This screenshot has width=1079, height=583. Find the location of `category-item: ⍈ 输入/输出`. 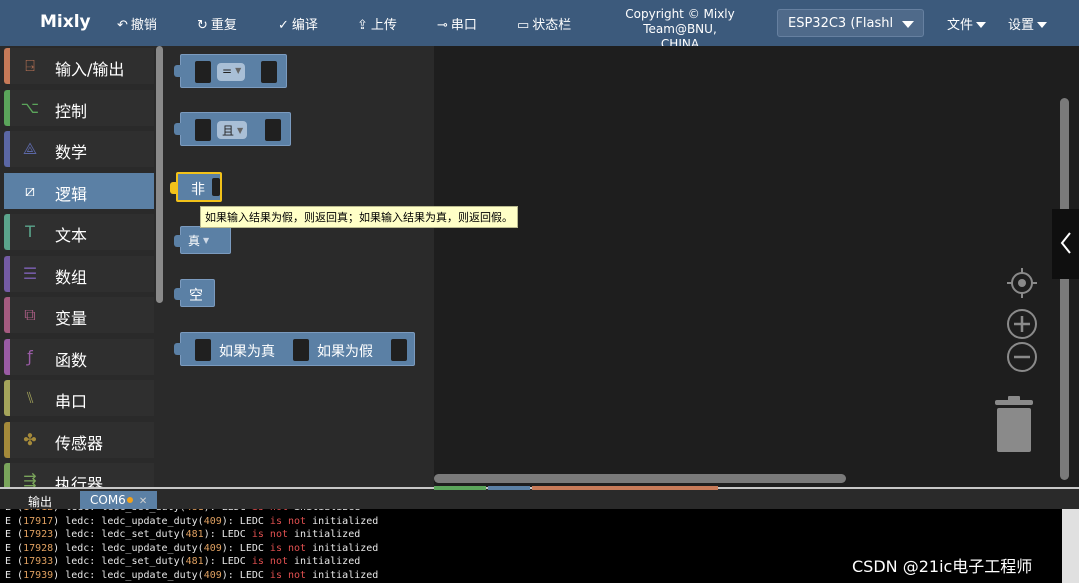

category-item: ⍈ 输入/输出 is located at coordinates (79, 66).